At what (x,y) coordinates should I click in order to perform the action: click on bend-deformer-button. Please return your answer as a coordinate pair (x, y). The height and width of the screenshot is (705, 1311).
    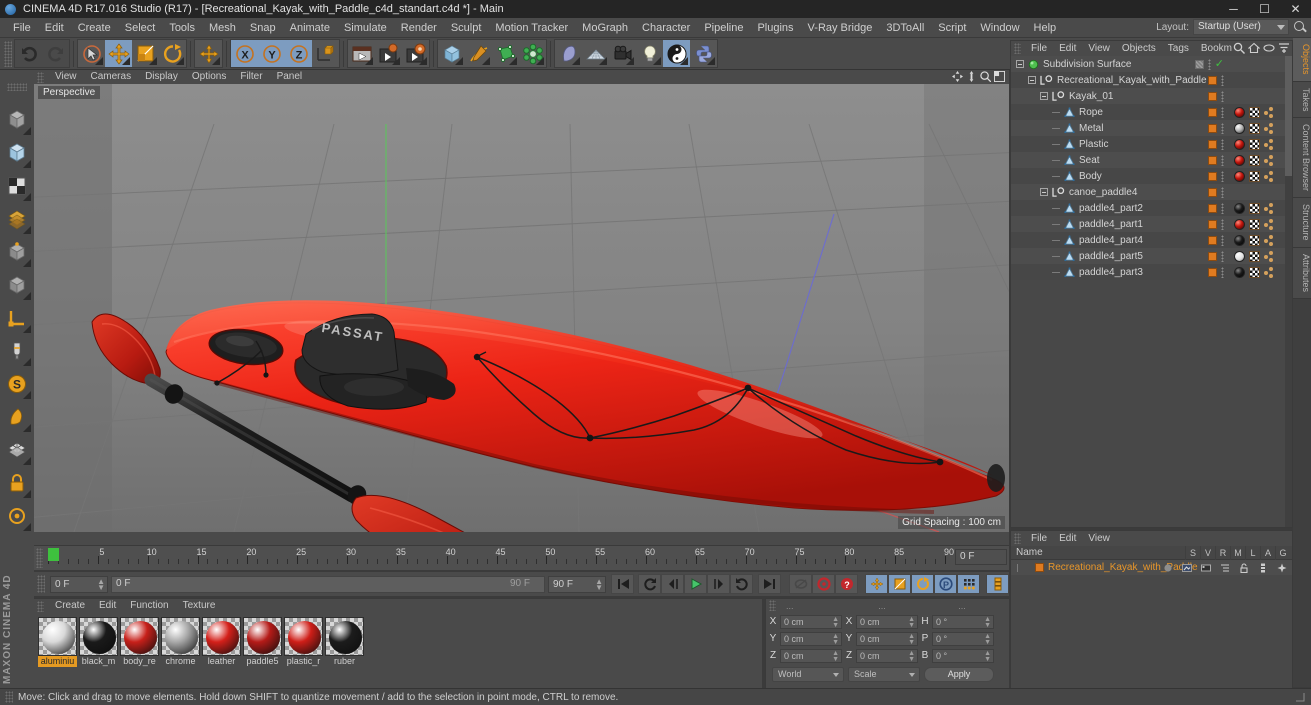
    Looking at the image, I should click on (568, 53).